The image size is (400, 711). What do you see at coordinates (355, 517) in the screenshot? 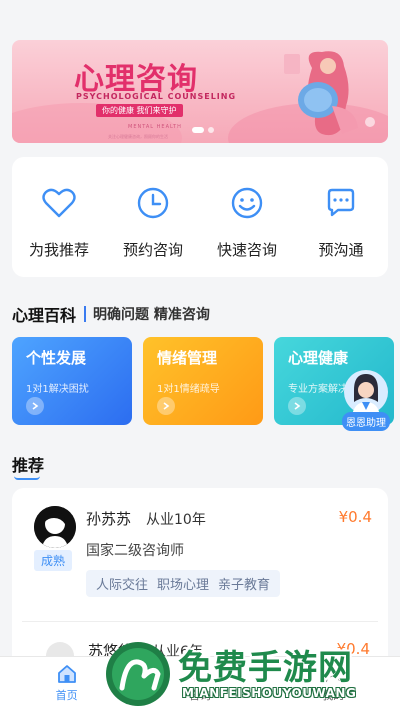
I see `counselor-price: ¥0.4` at bounding box center [355, 517].